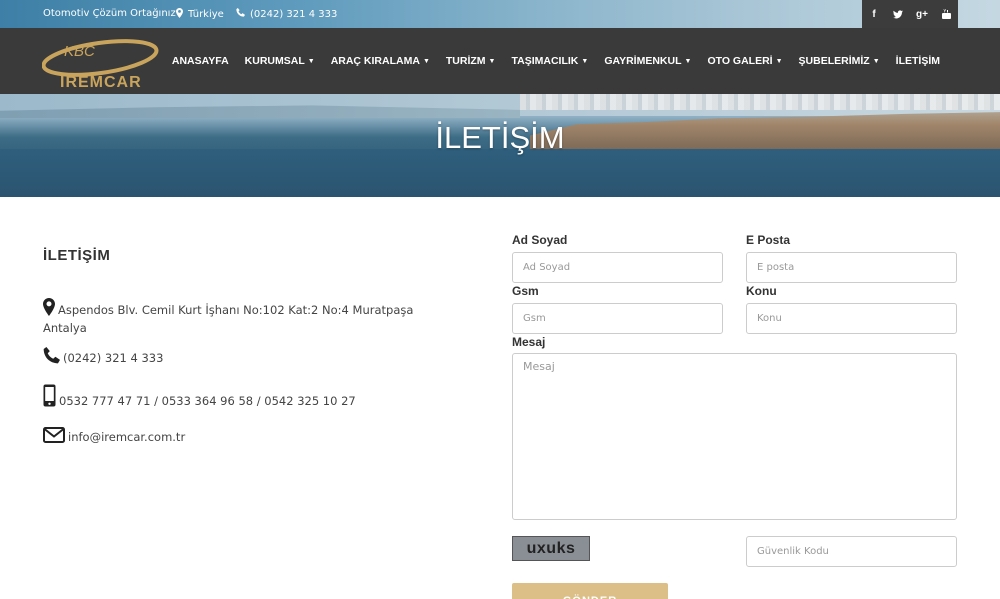  I want to click on location: Türkiye, so click(200, 14).